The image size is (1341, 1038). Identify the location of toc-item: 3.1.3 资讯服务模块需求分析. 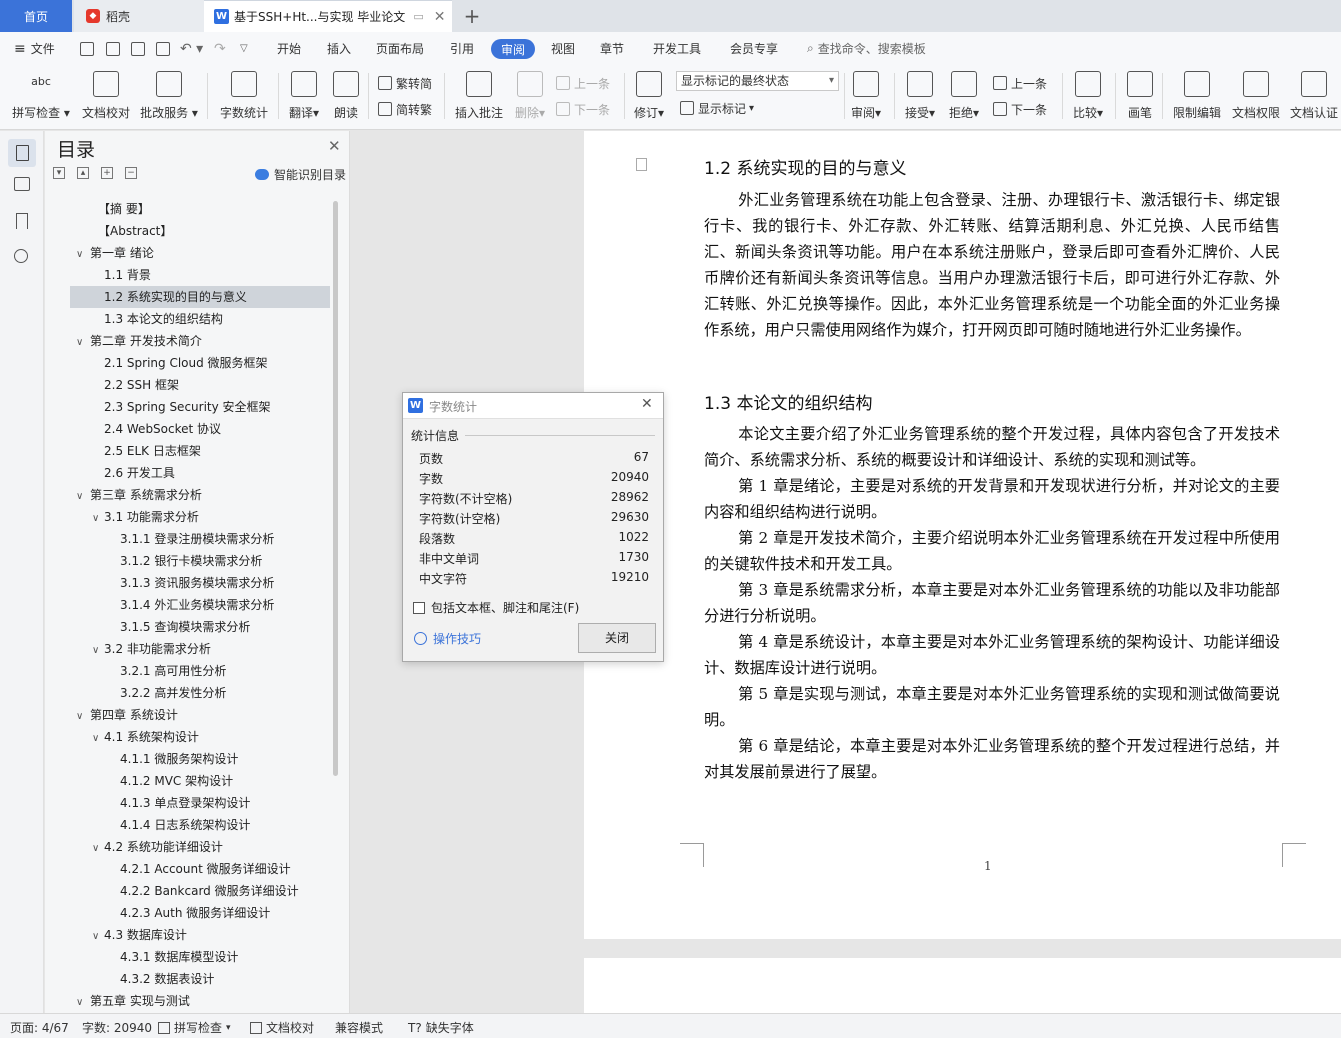
(200, 583).